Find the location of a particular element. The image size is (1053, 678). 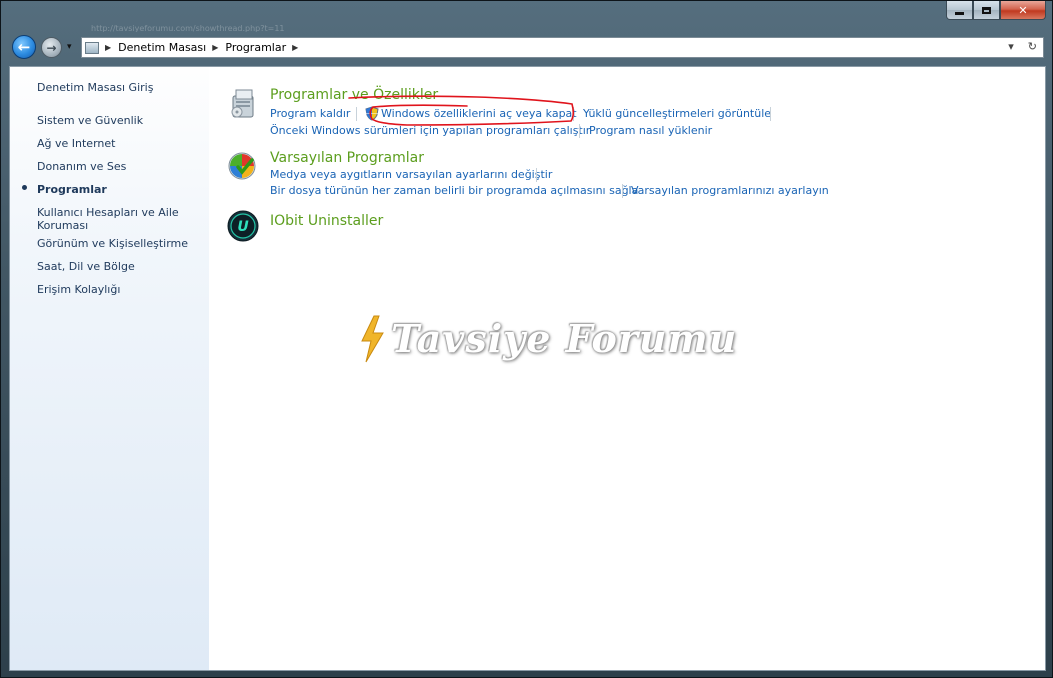

default-programs-icon is located at coordinates (243, 167).